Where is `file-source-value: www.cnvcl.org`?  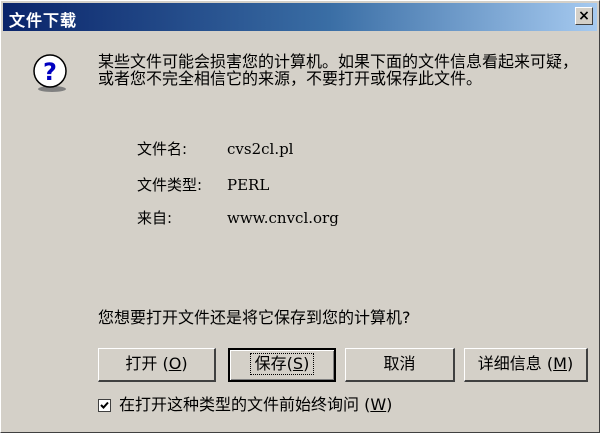 file-source-value: www.cnvcl.org is located at coordinates (283, 218).